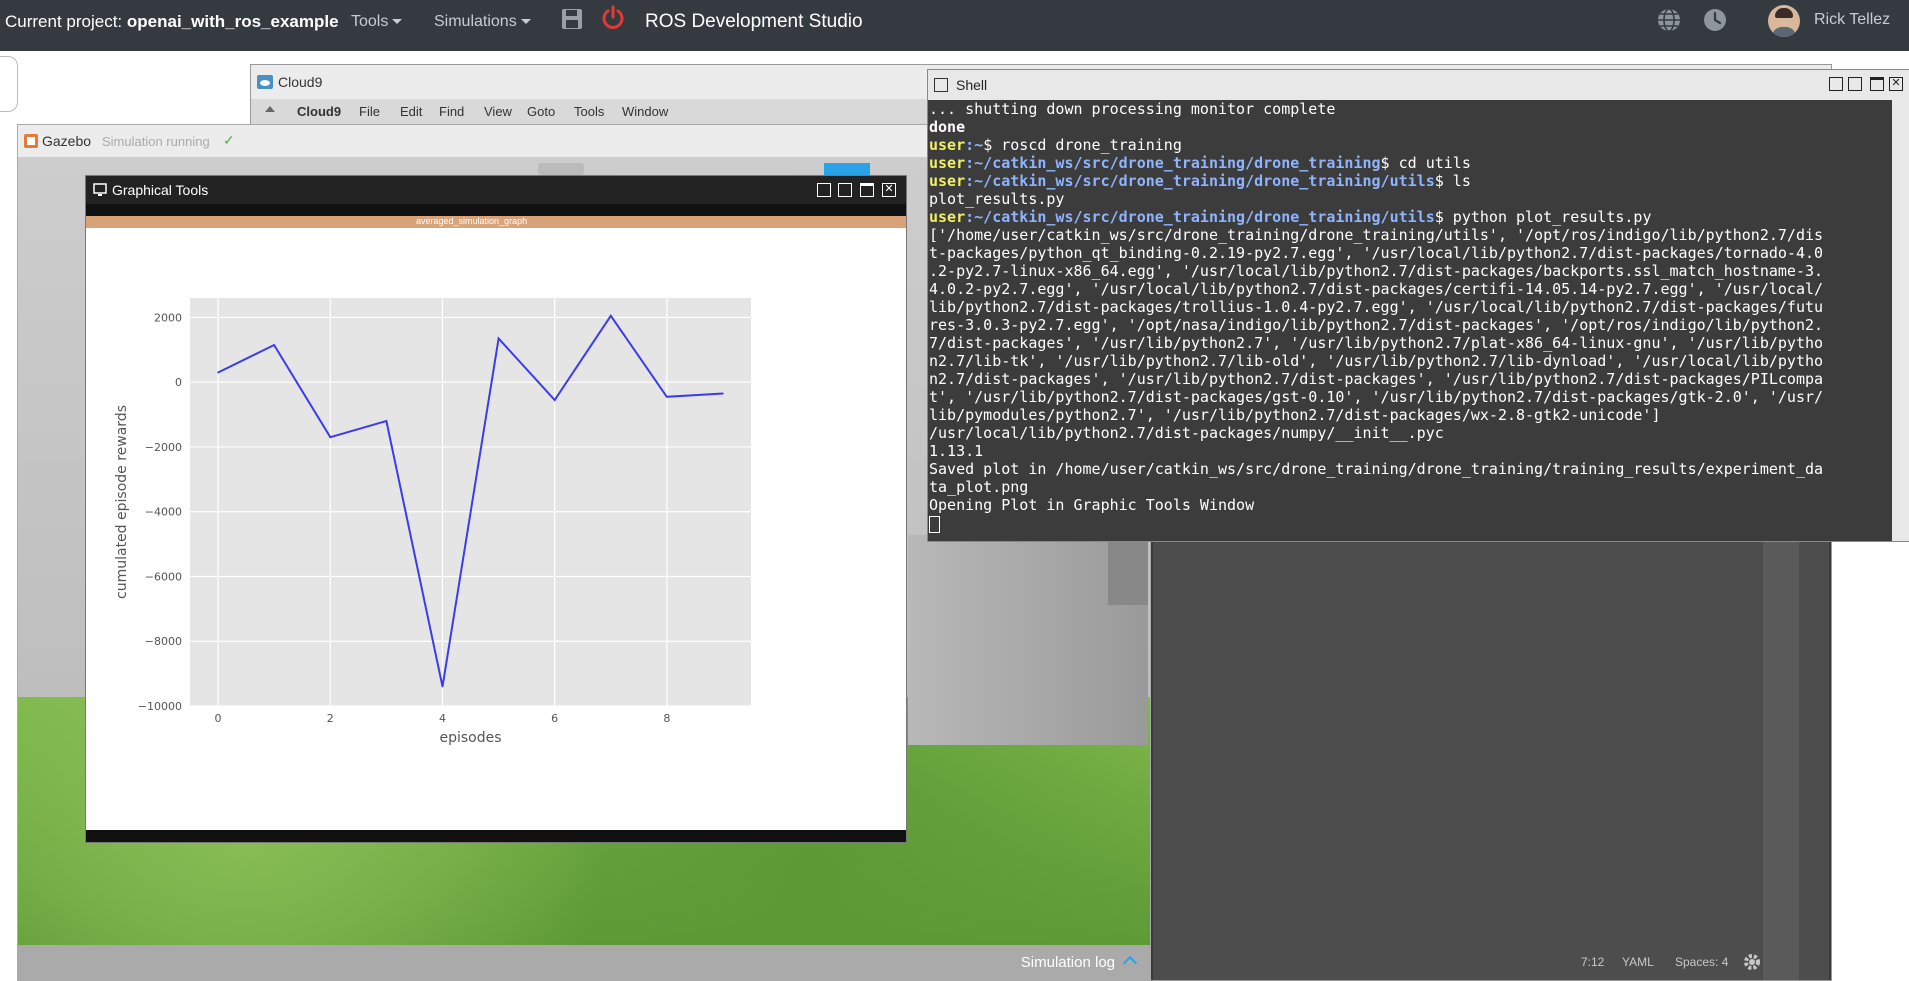  What do you see at coordinates (160, 706) in the screenshot?
I see `y-tick-label: −10000` at bounding box center [160, 706].